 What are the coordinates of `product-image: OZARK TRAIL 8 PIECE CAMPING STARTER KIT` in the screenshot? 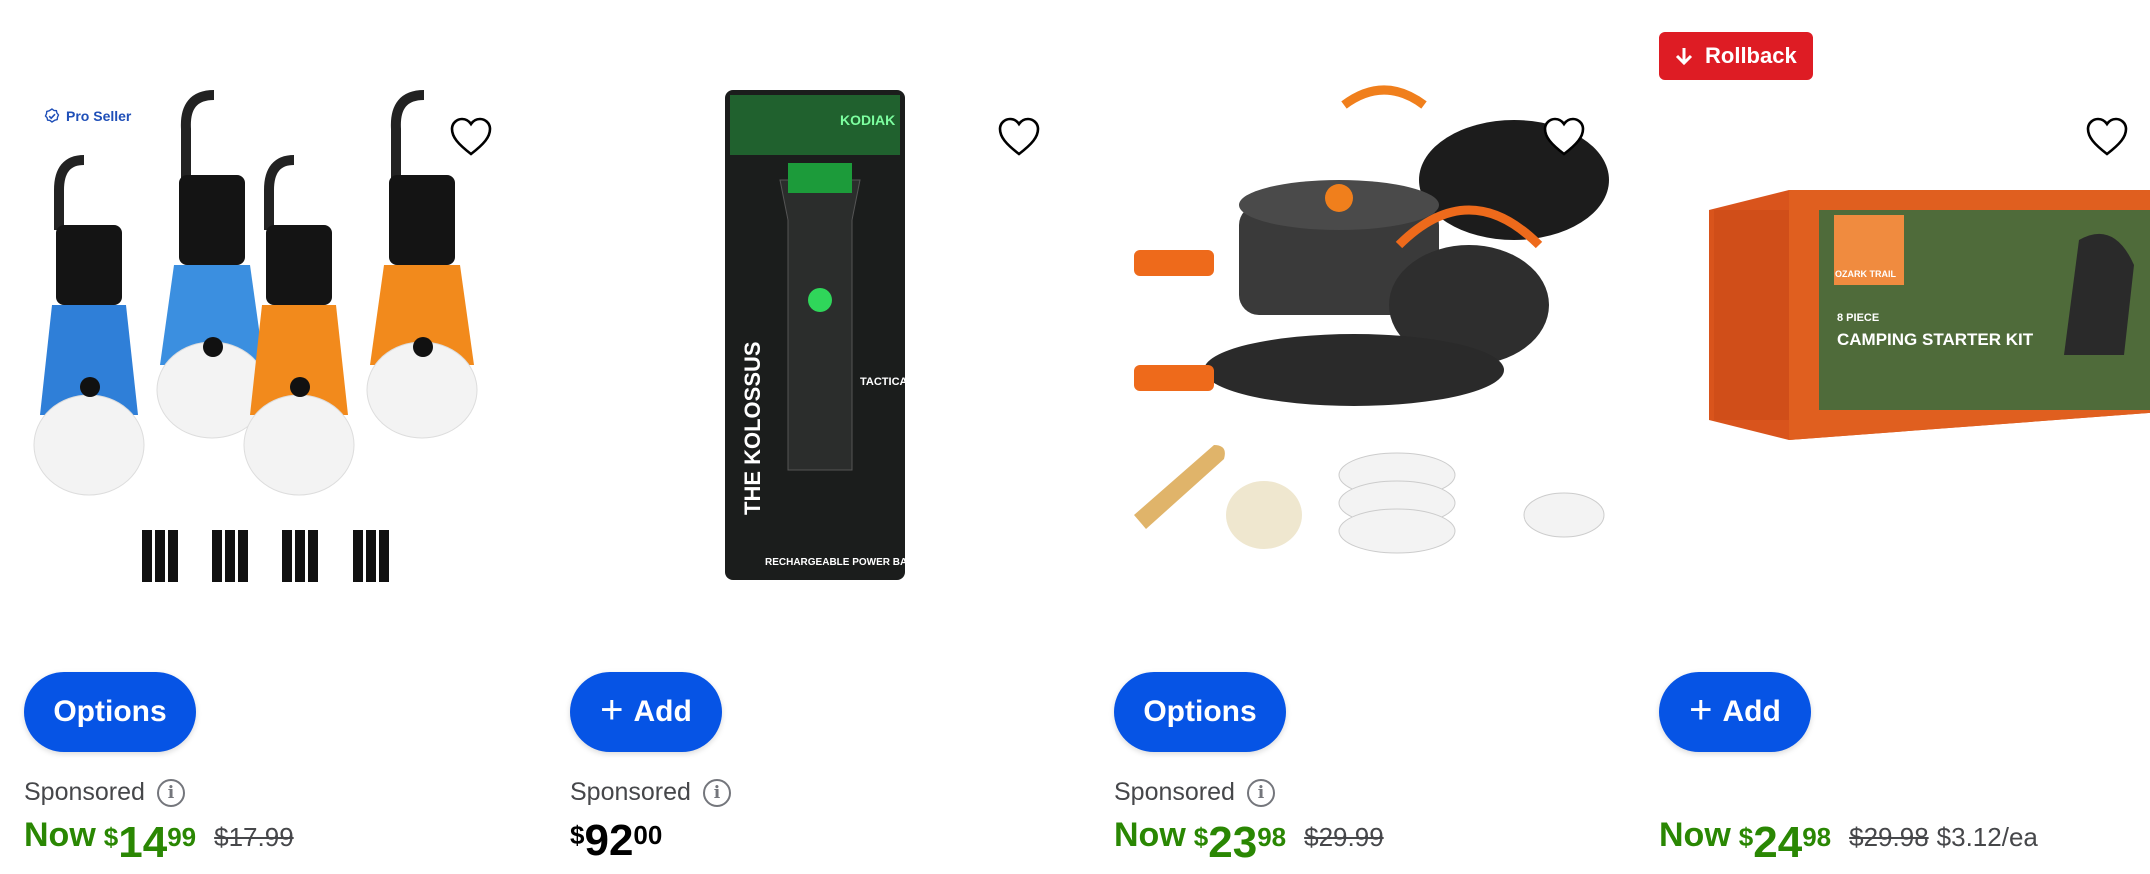 It's located at (1904, 342).